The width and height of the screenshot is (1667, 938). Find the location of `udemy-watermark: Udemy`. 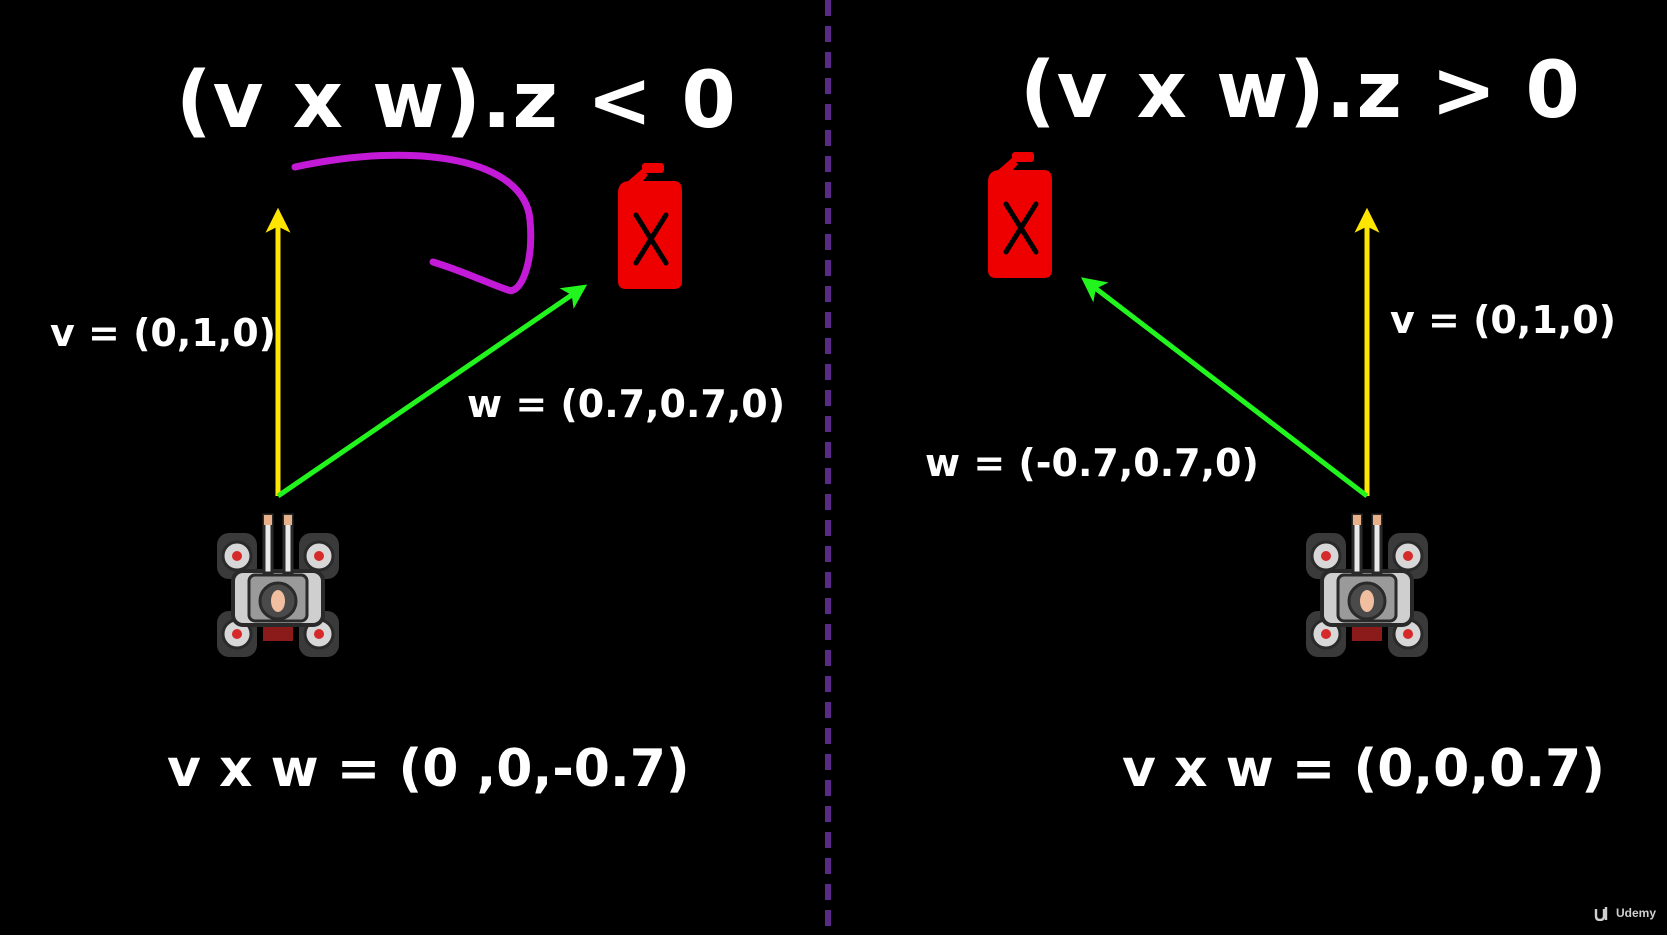

udemy-watermark: Udemy is located at coordinates (1625, 913).